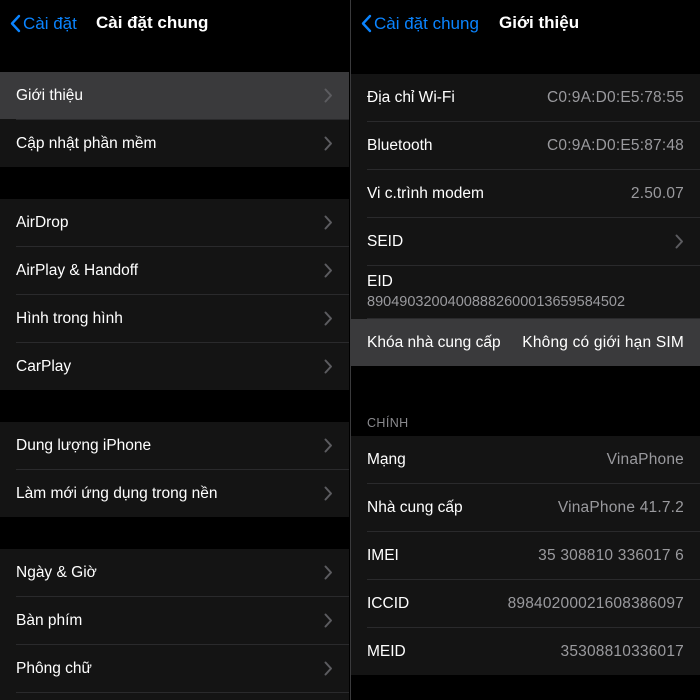 The width and height of the screenshot is (700, 700). What do you see at coordinates (174, 668) in the screenshot?
I see `list-row-phong-chu: Phông chữ` at bounding box center [174, 668].